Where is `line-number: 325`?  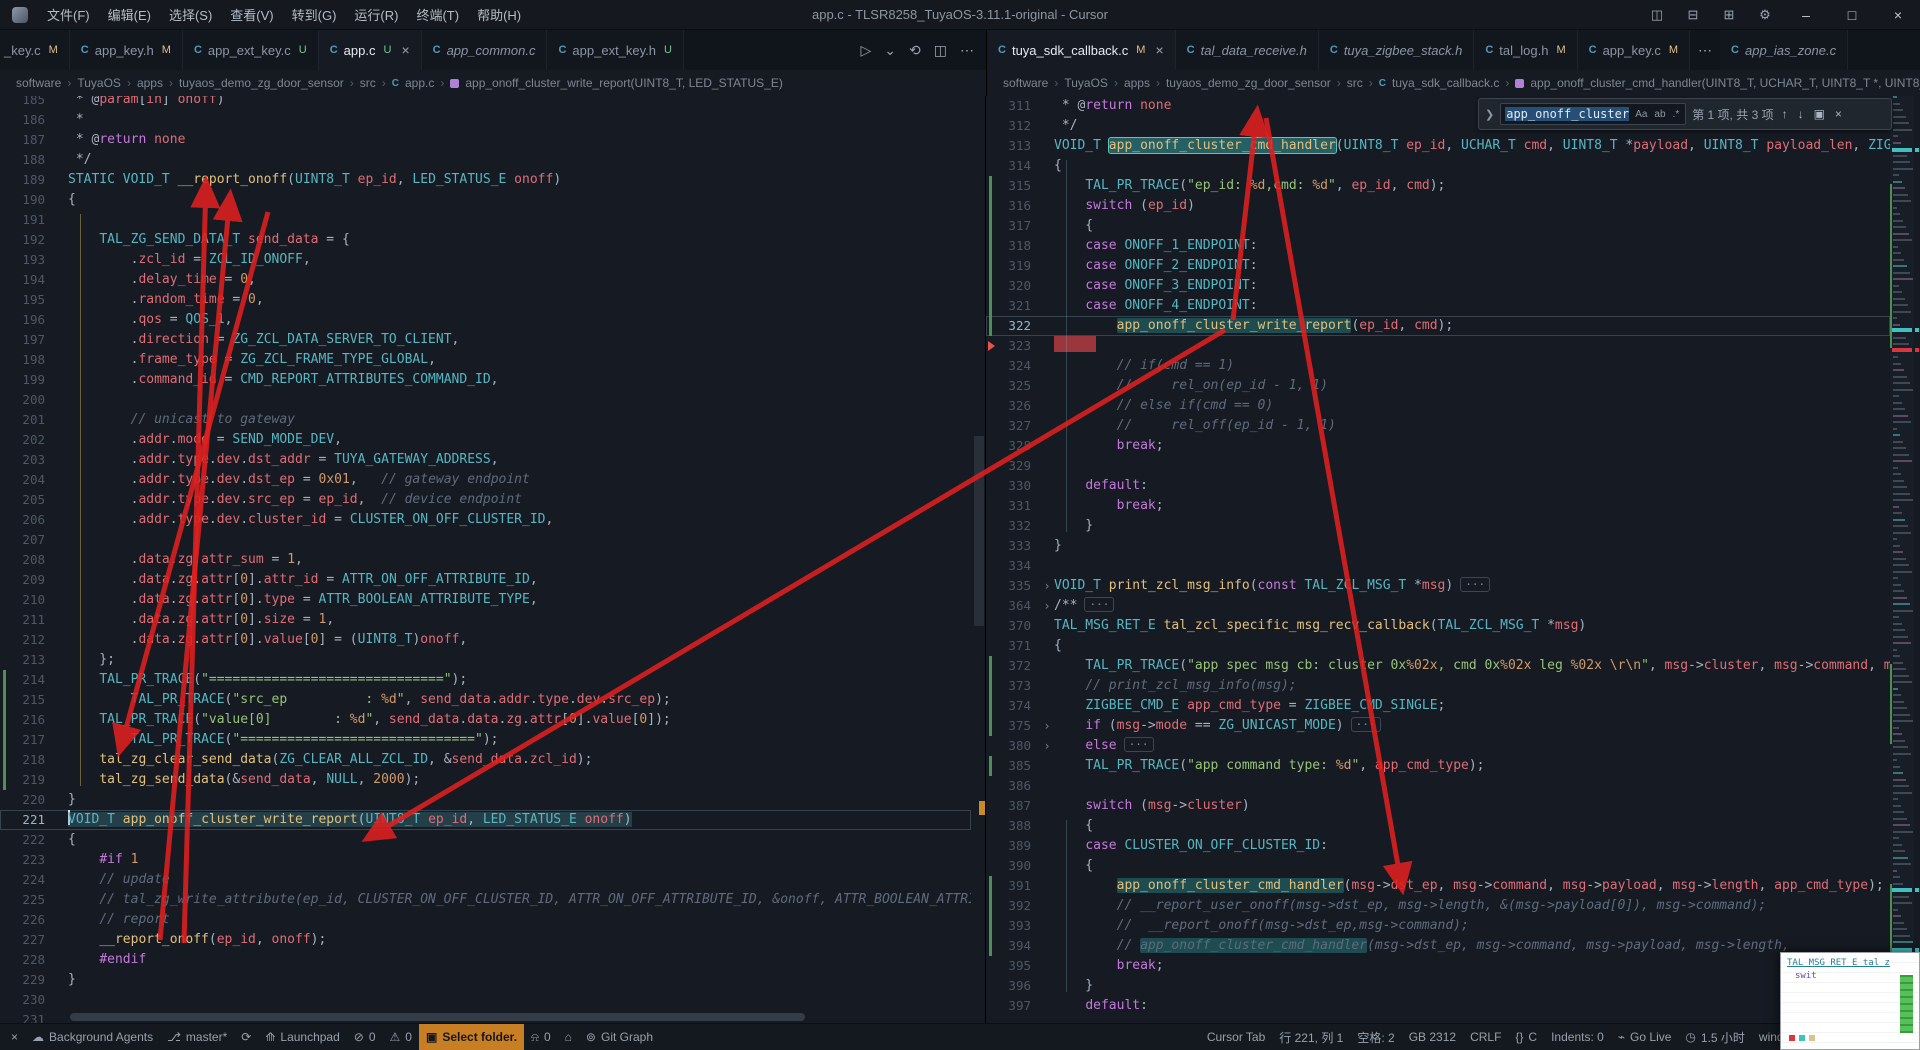
line-number: 325 is located at coordinates (1018, 386).